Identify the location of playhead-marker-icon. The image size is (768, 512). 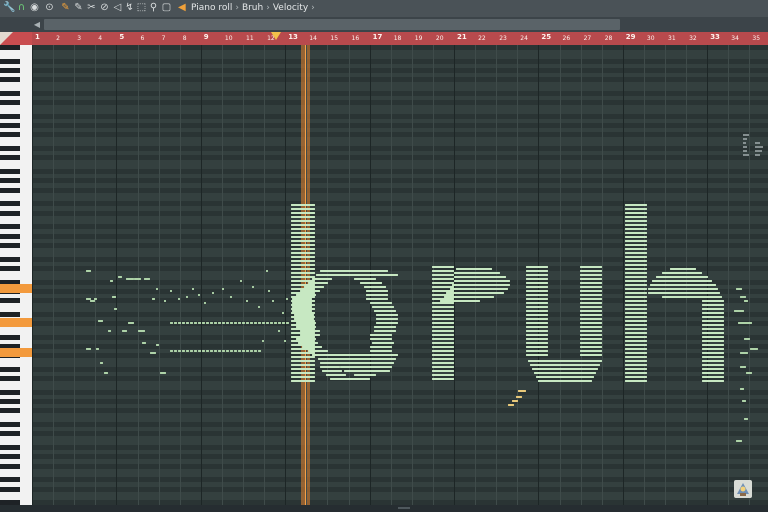
(276, 36).